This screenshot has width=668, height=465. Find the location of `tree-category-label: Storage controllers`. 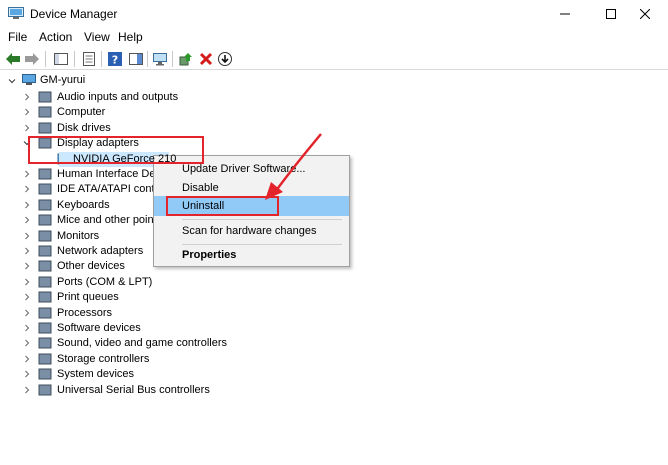

tree-category-label: Storage controllers is located at coordinates (103, 359).